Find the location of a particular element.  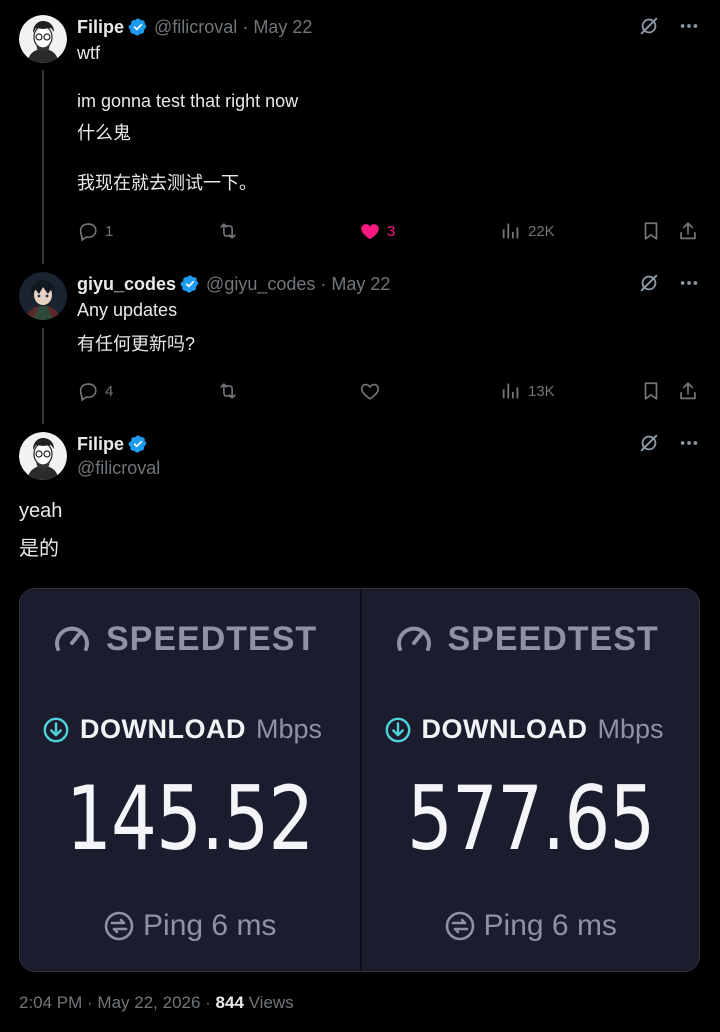

views-count: 22K is located at coordinates (541, 231).